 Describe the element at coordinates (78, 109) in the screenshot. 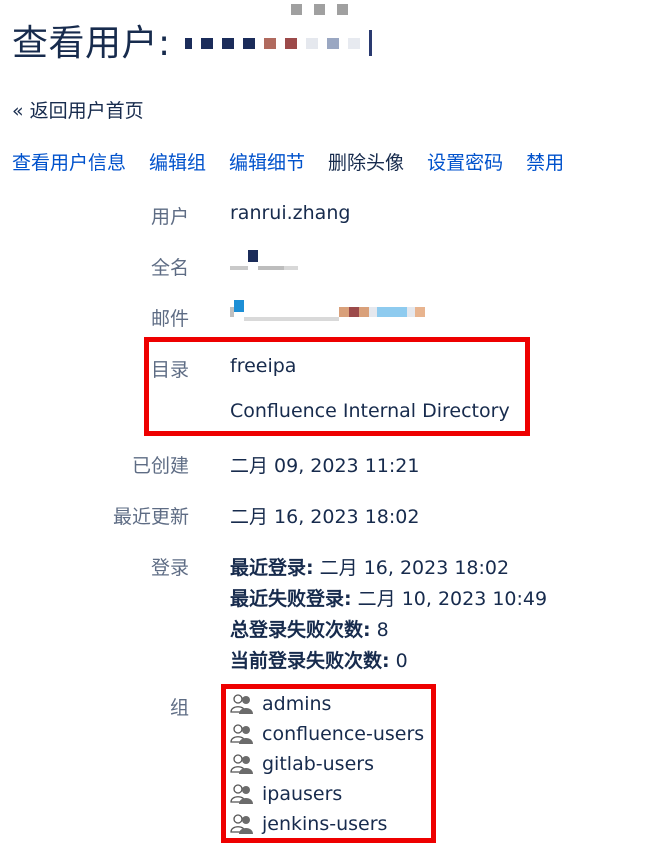

I see `back-to-users-link: « 返回用户首页` at that location.